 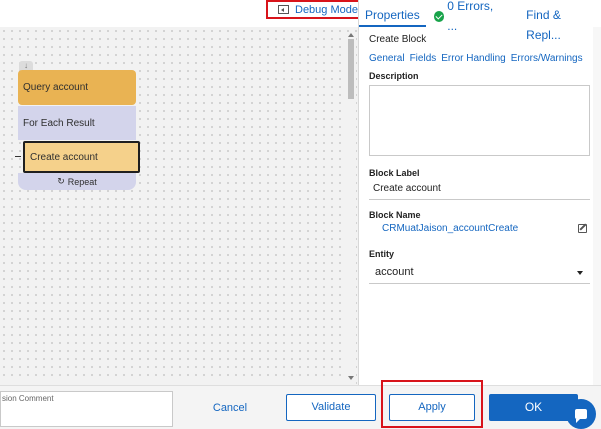 What do you see at coordinates (326, 9) in the screenshot?
I see `debug-mode-label: Debug Mode` at bounding box center [326, 9].